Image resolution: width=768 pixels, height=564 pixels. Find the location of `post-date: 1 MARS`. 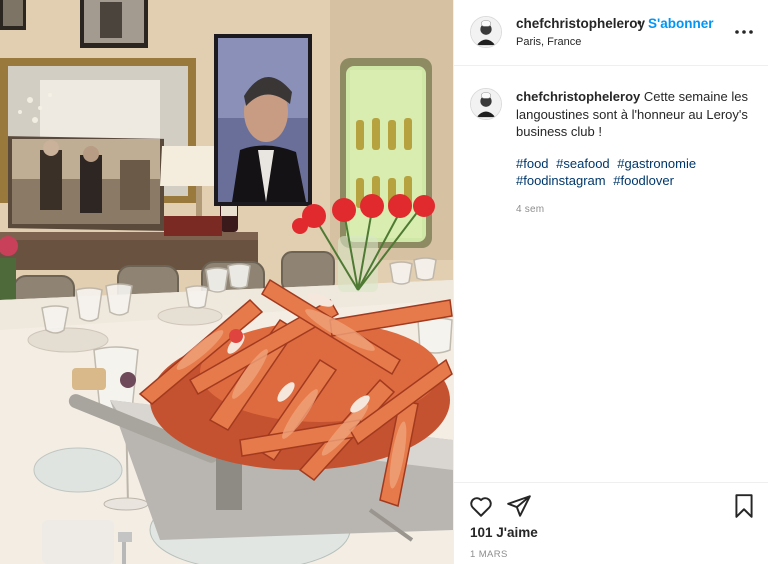

post-date: 1 MARS is located at coordinates (489, 554).